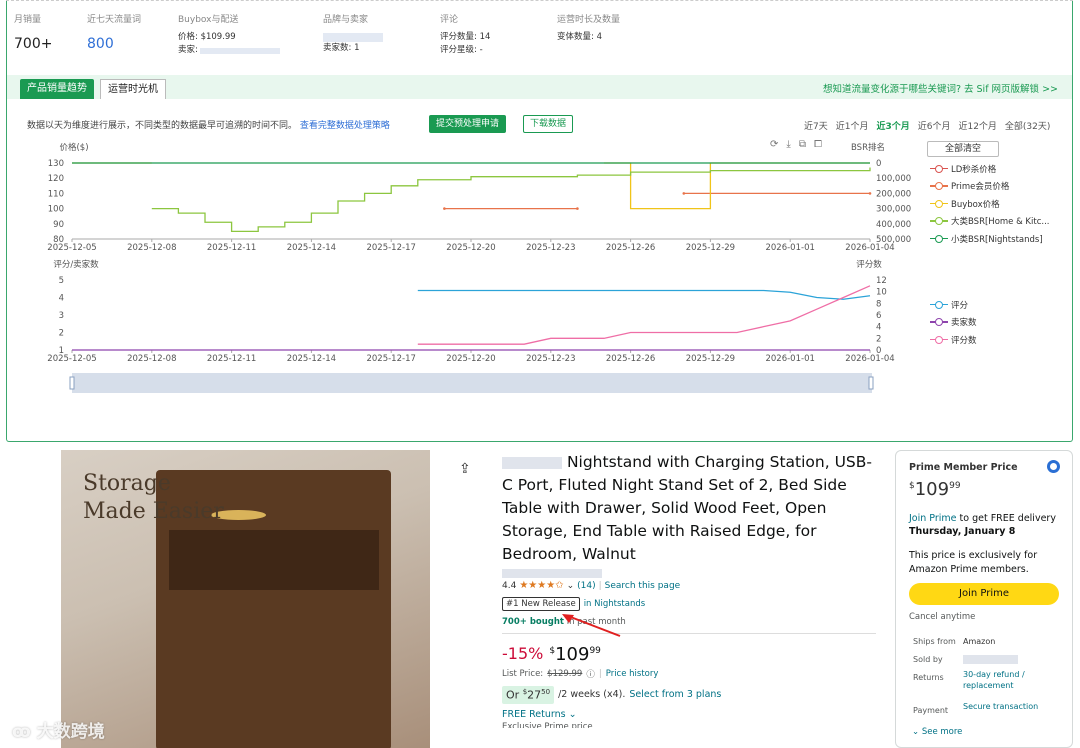 The width and height of the screenshot is (1080, 748). What do you see at coordinates (878, 164) in the screenshot?
I see `y-right-tick-label: 0` at bounding box center [878, 164].